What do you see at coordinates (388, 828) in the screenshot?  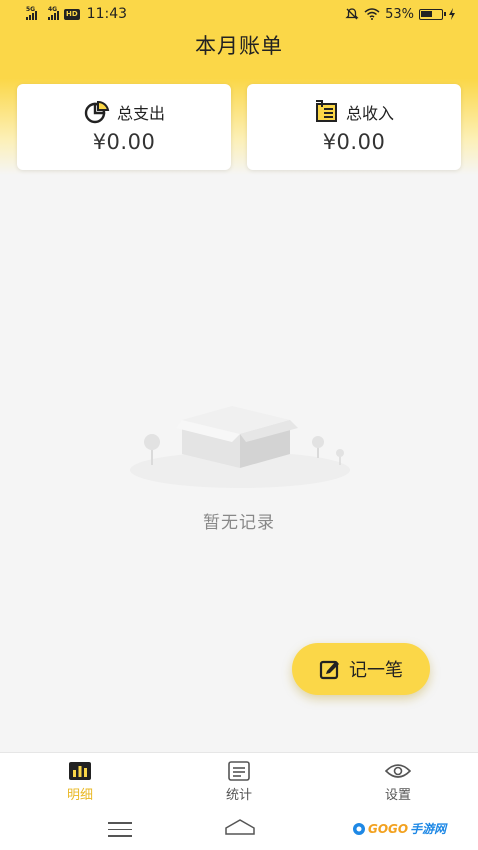 I see `watermark-text-a: GOGO` at bounding box center [388, 828].